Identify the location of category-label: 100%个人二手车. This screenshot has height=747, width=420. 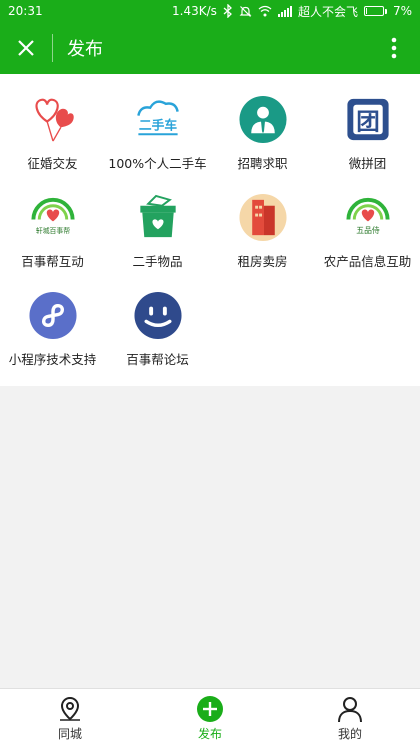
(157, 163).